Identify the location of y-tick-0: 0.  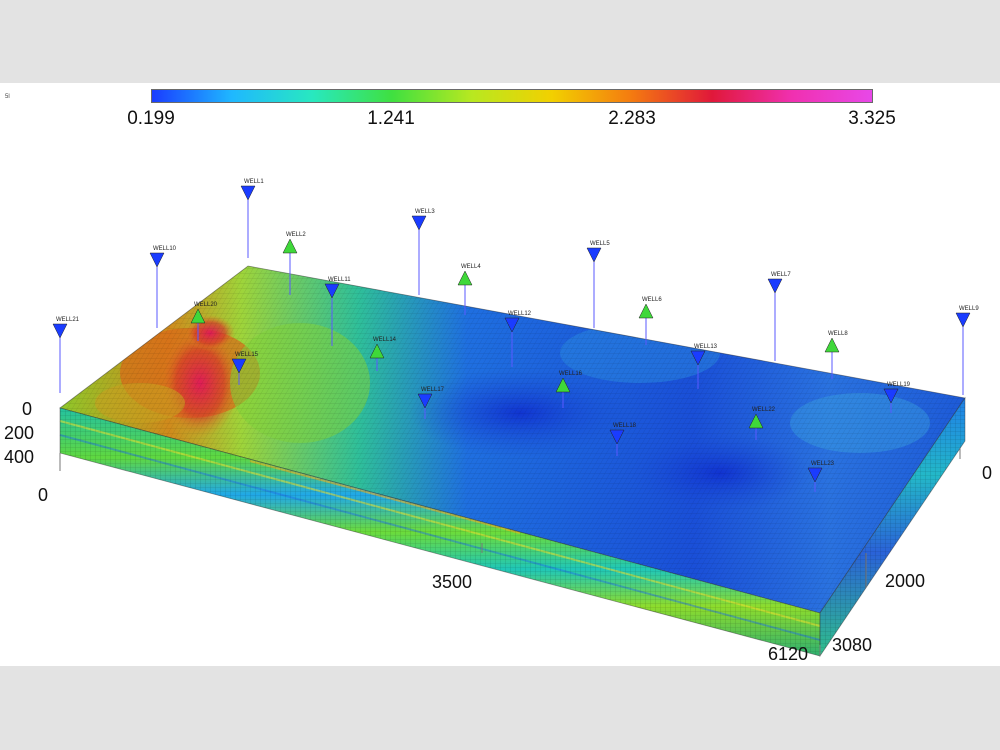
(987, 473).